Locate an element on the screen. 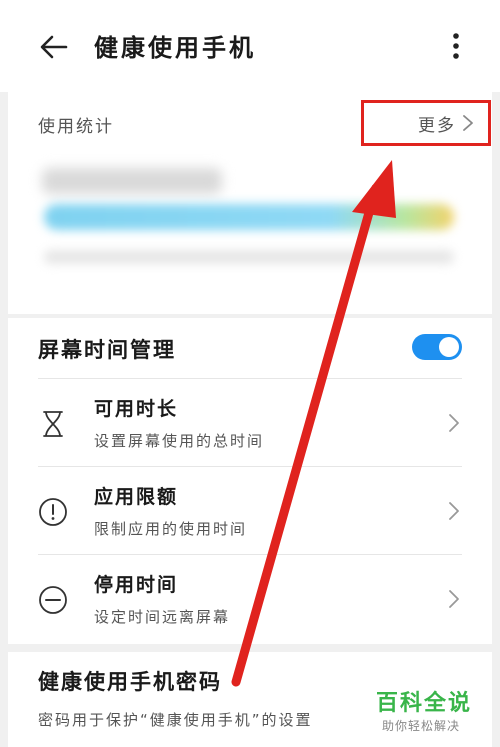 The height and width of the screenshot is (747, 500). more-link: 更多 is located at coordinates (426, 123).